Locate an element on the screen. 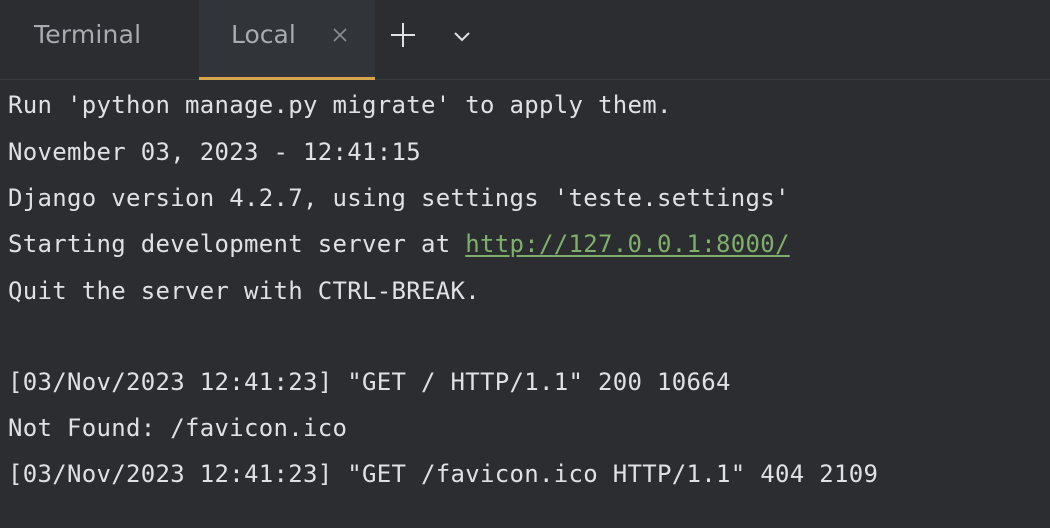  terminal-line-text: Starting development server at is located at coordinates (237, 244).